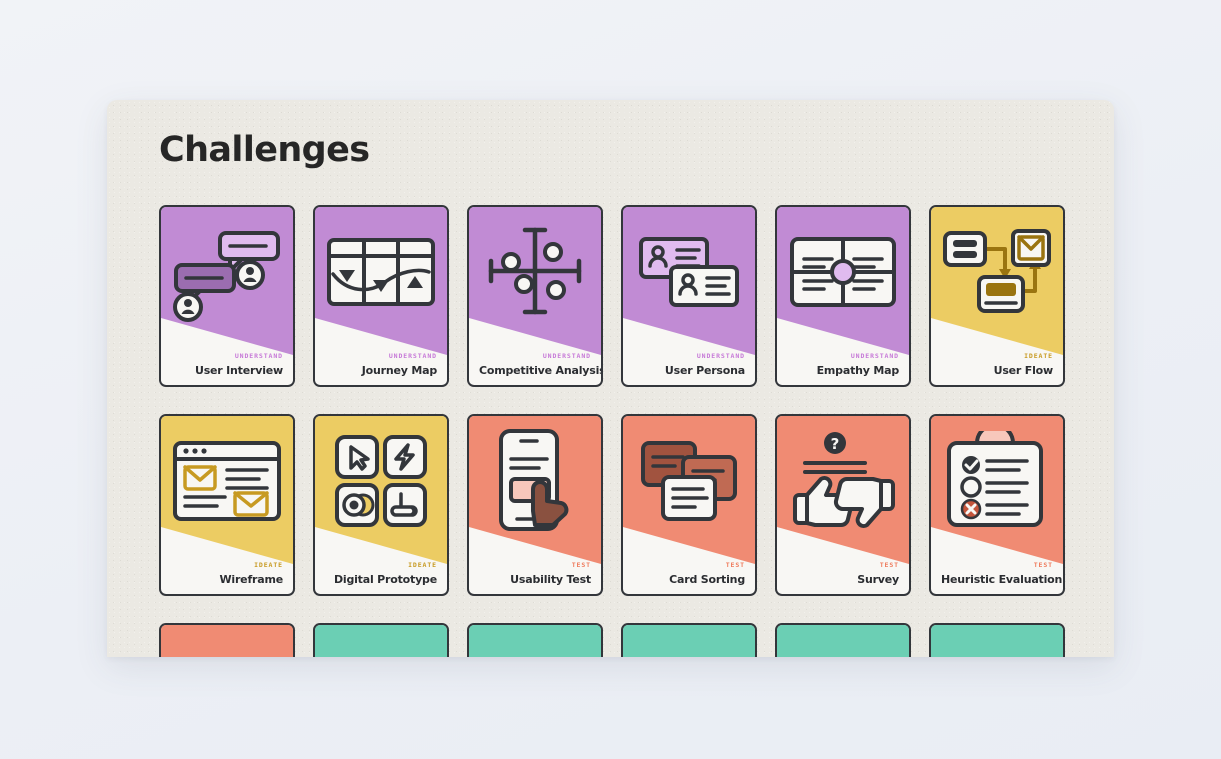 This screenshot has height=759, width=1221. Describe the element at coordinates (535, 481) in the screenshot. I see `phone-tap-icon` at that location.